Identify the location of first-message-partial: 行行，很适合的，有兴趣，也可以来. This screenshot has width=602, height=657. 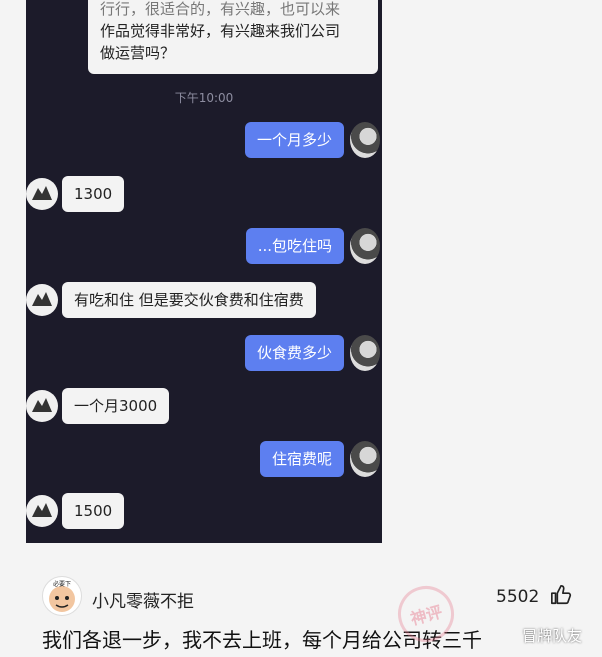
(220, 9).